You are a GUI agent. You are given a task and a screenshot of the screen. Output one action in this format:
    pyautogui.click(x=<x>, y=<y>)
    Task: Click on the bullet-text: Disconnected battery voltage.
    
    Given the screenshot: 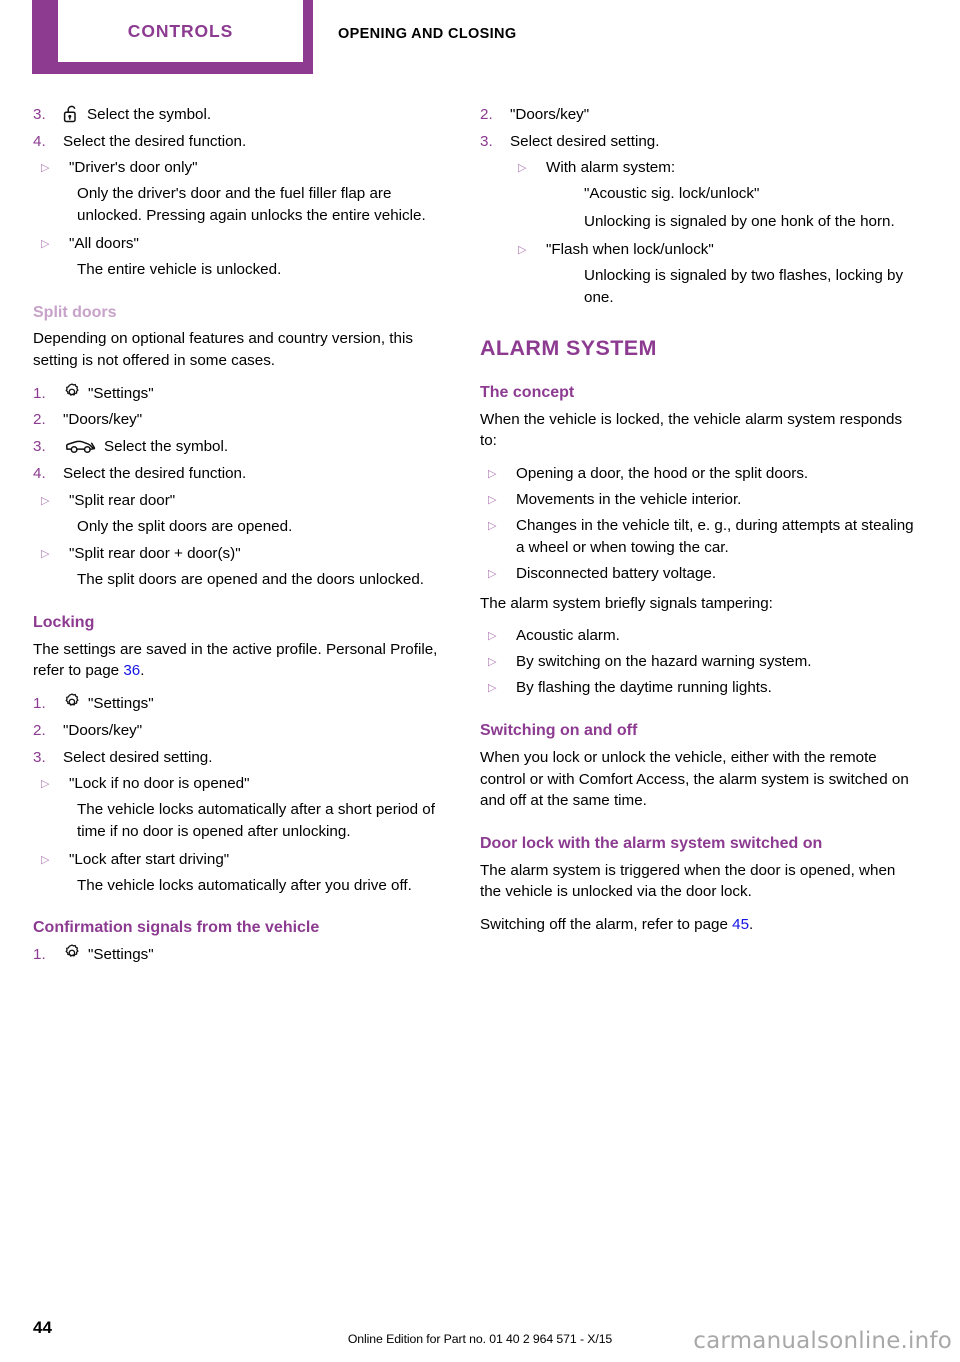 What is the action you would take?
    pyautogui.click(x=616, y=573)
    